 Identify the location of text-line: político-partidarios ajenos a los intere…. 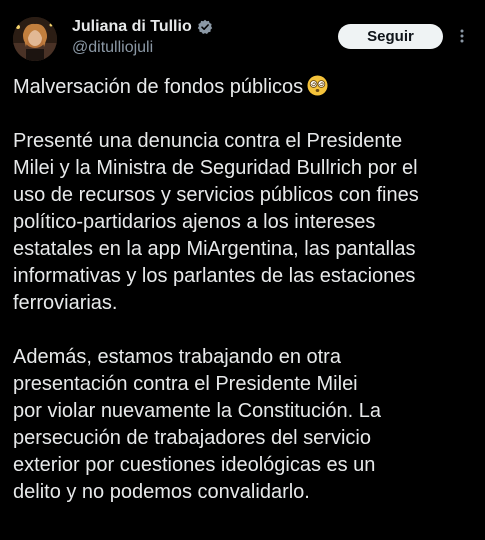
(194, 222).